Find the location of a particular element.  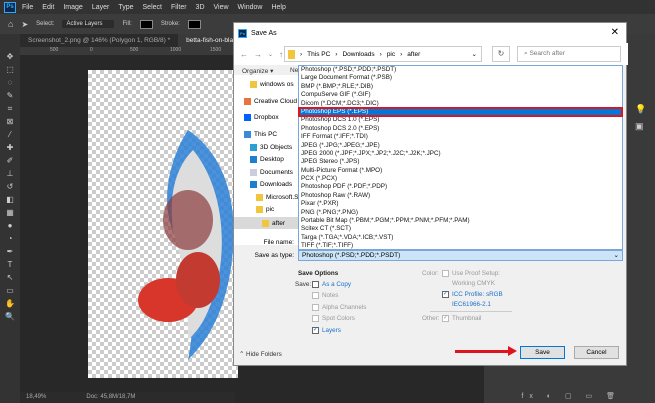

file-type-option: Photoshop DCS 2.0 (*.EPS) is located at coordinates (460, 129).